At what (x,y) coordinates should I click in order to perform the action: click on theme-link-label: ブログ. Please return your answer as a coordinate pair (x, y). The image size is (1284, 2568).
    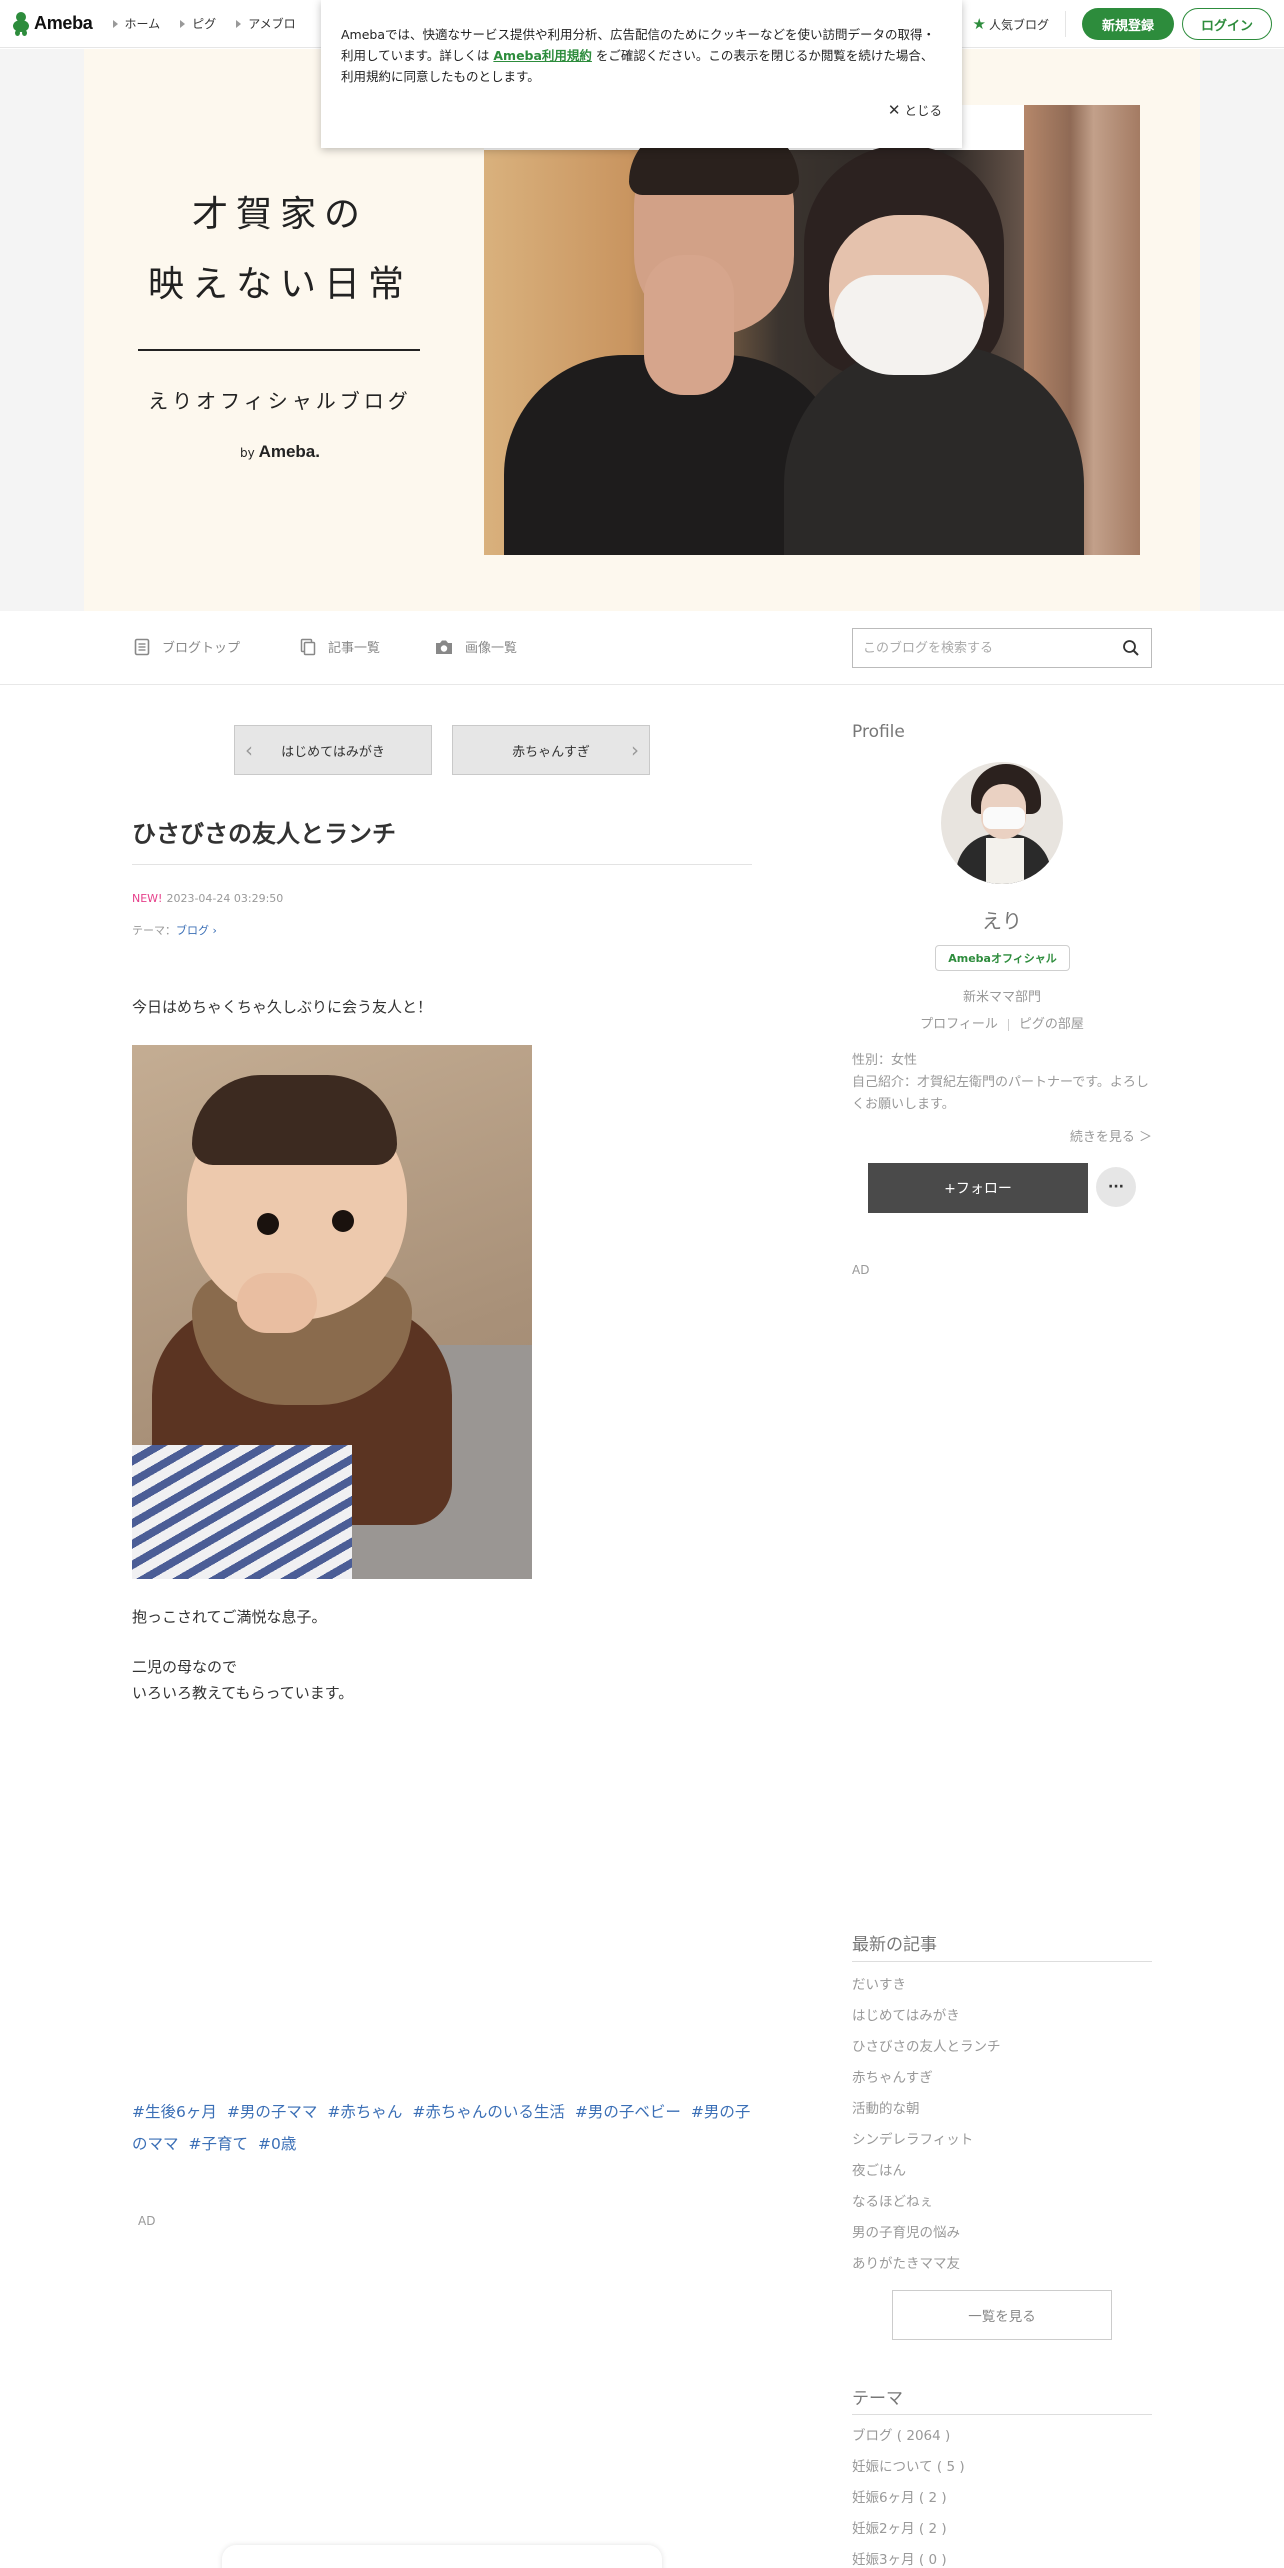
    Looking at the image, I should click on (192, 930).